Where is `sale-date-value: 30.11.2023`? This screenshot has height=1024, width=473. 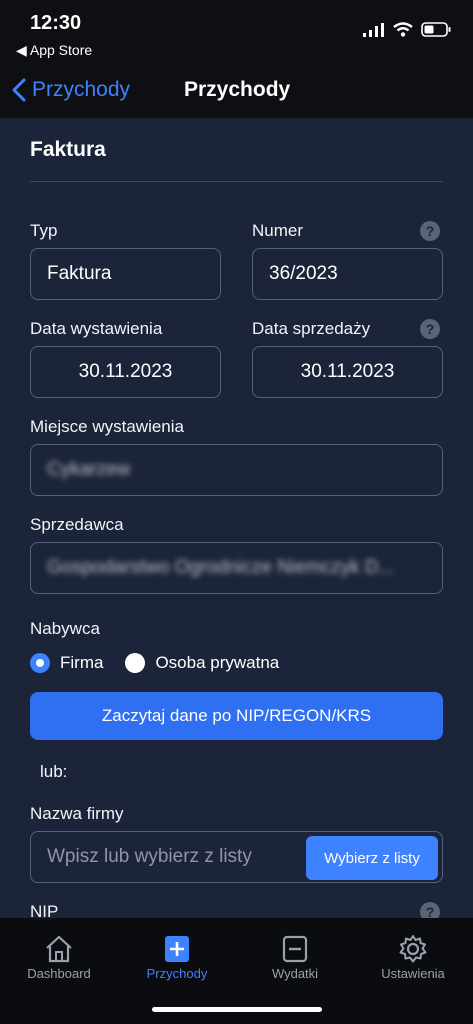 sale-date-value: 30.11.2023 is located at coordinates (347, 371).